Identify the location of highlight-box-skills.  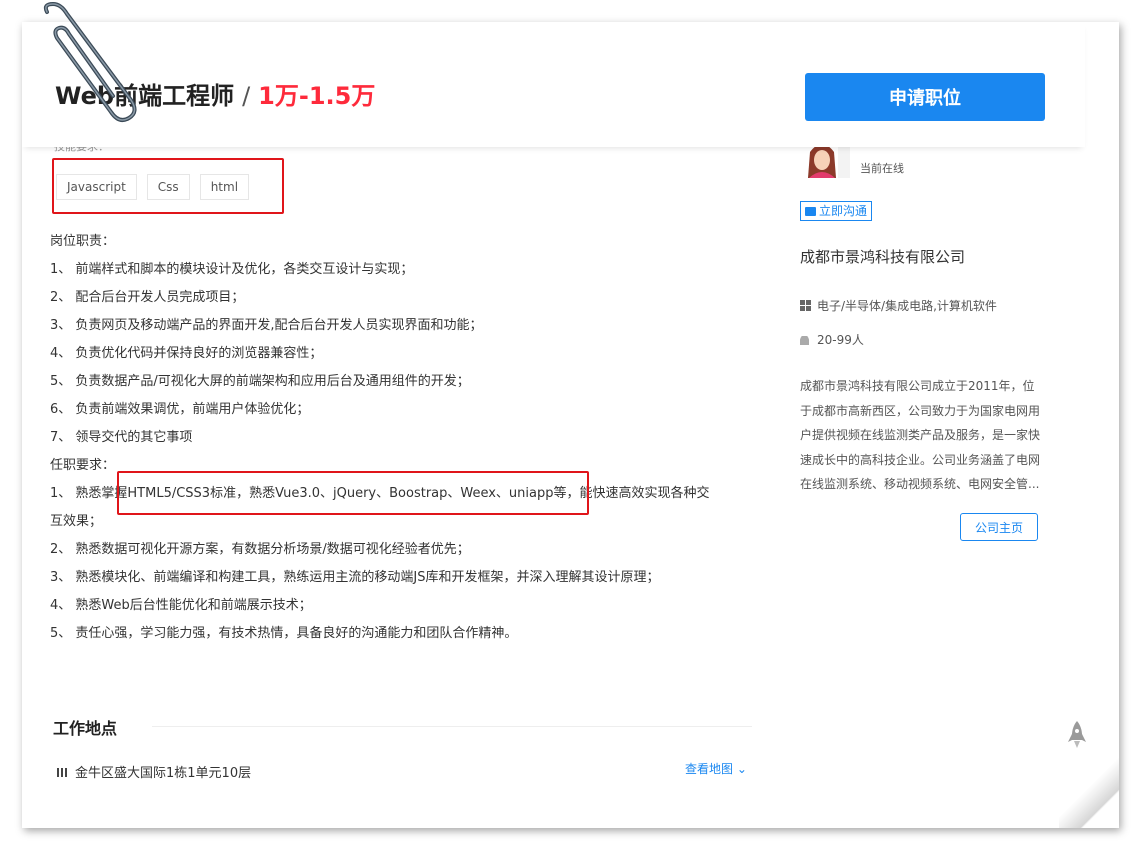
(168, 186).